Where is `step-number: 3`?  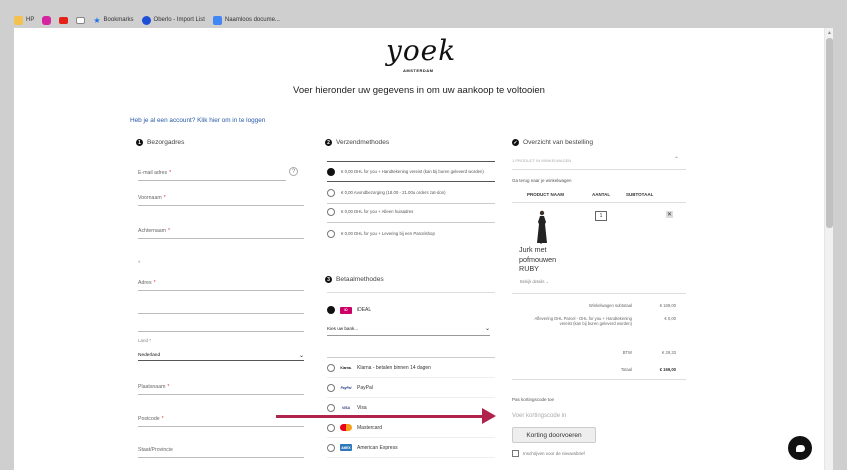
step-number: 3 is located at coordinates (328, 279).